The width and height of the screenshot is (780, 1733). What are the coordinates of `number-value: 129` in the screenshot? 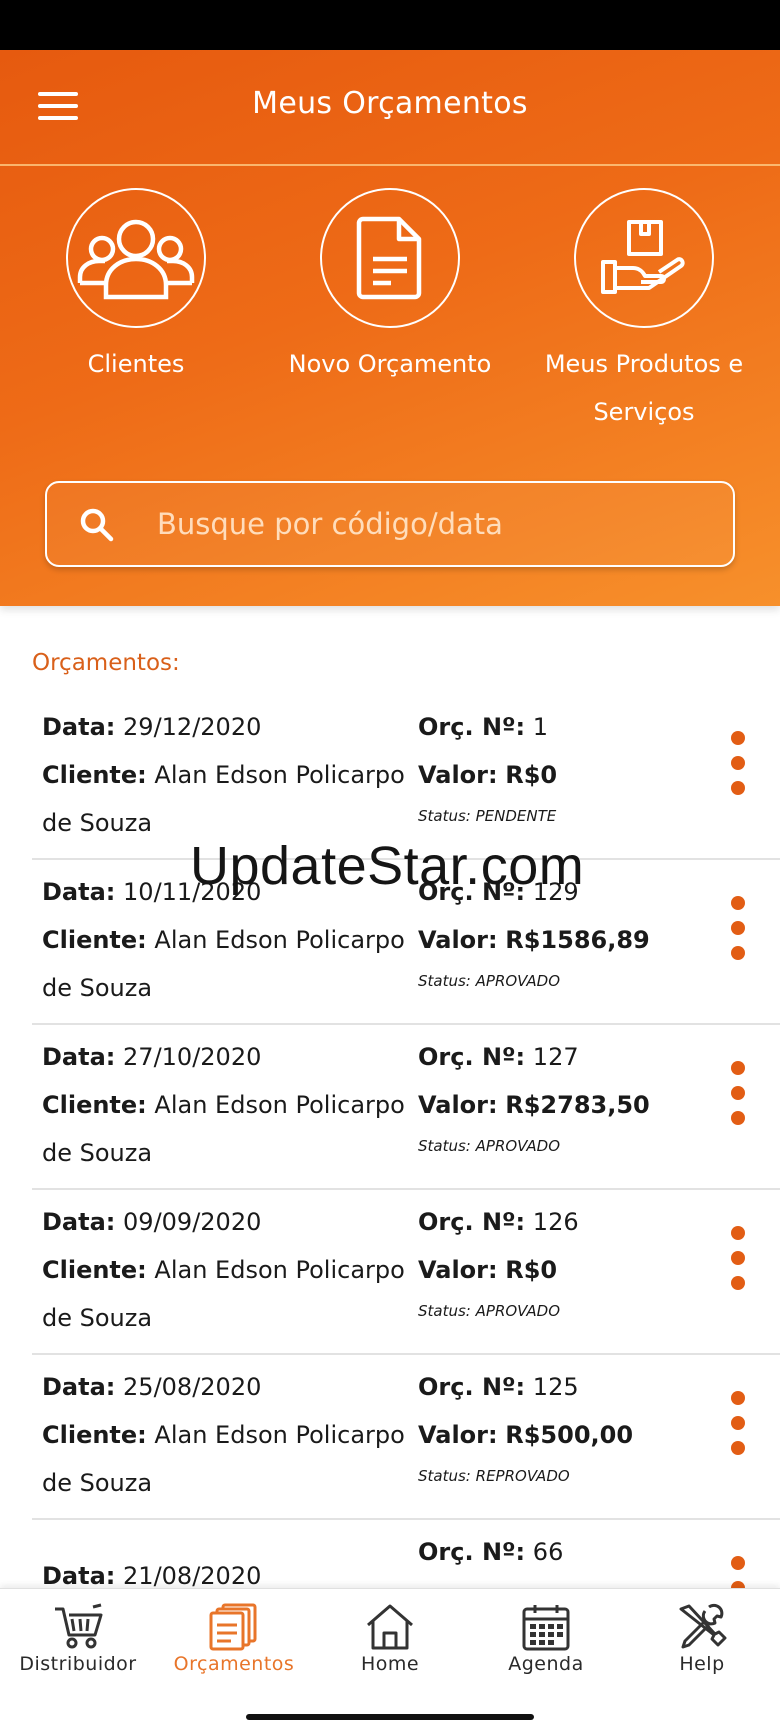 It's located at (555, 892).